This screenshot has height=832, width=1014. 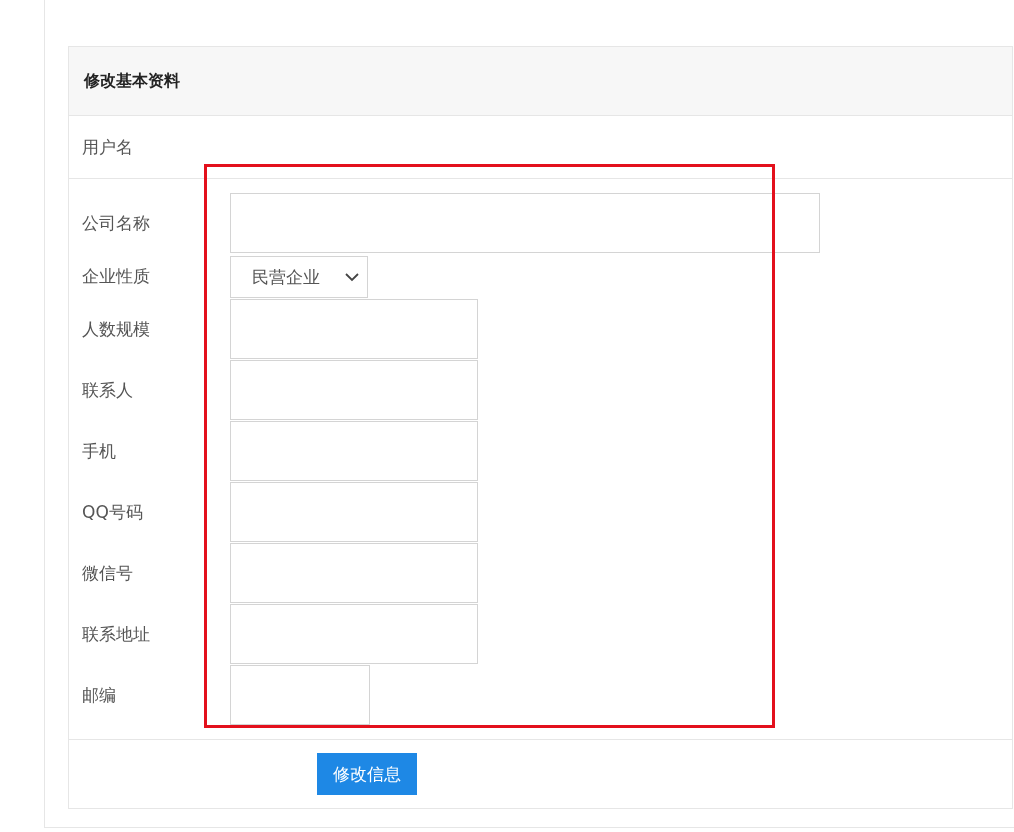 What do you see at coordinates (299, 277) in the screenshot?
I see `select-field: 民营企业` at bounding box center [299, 277].